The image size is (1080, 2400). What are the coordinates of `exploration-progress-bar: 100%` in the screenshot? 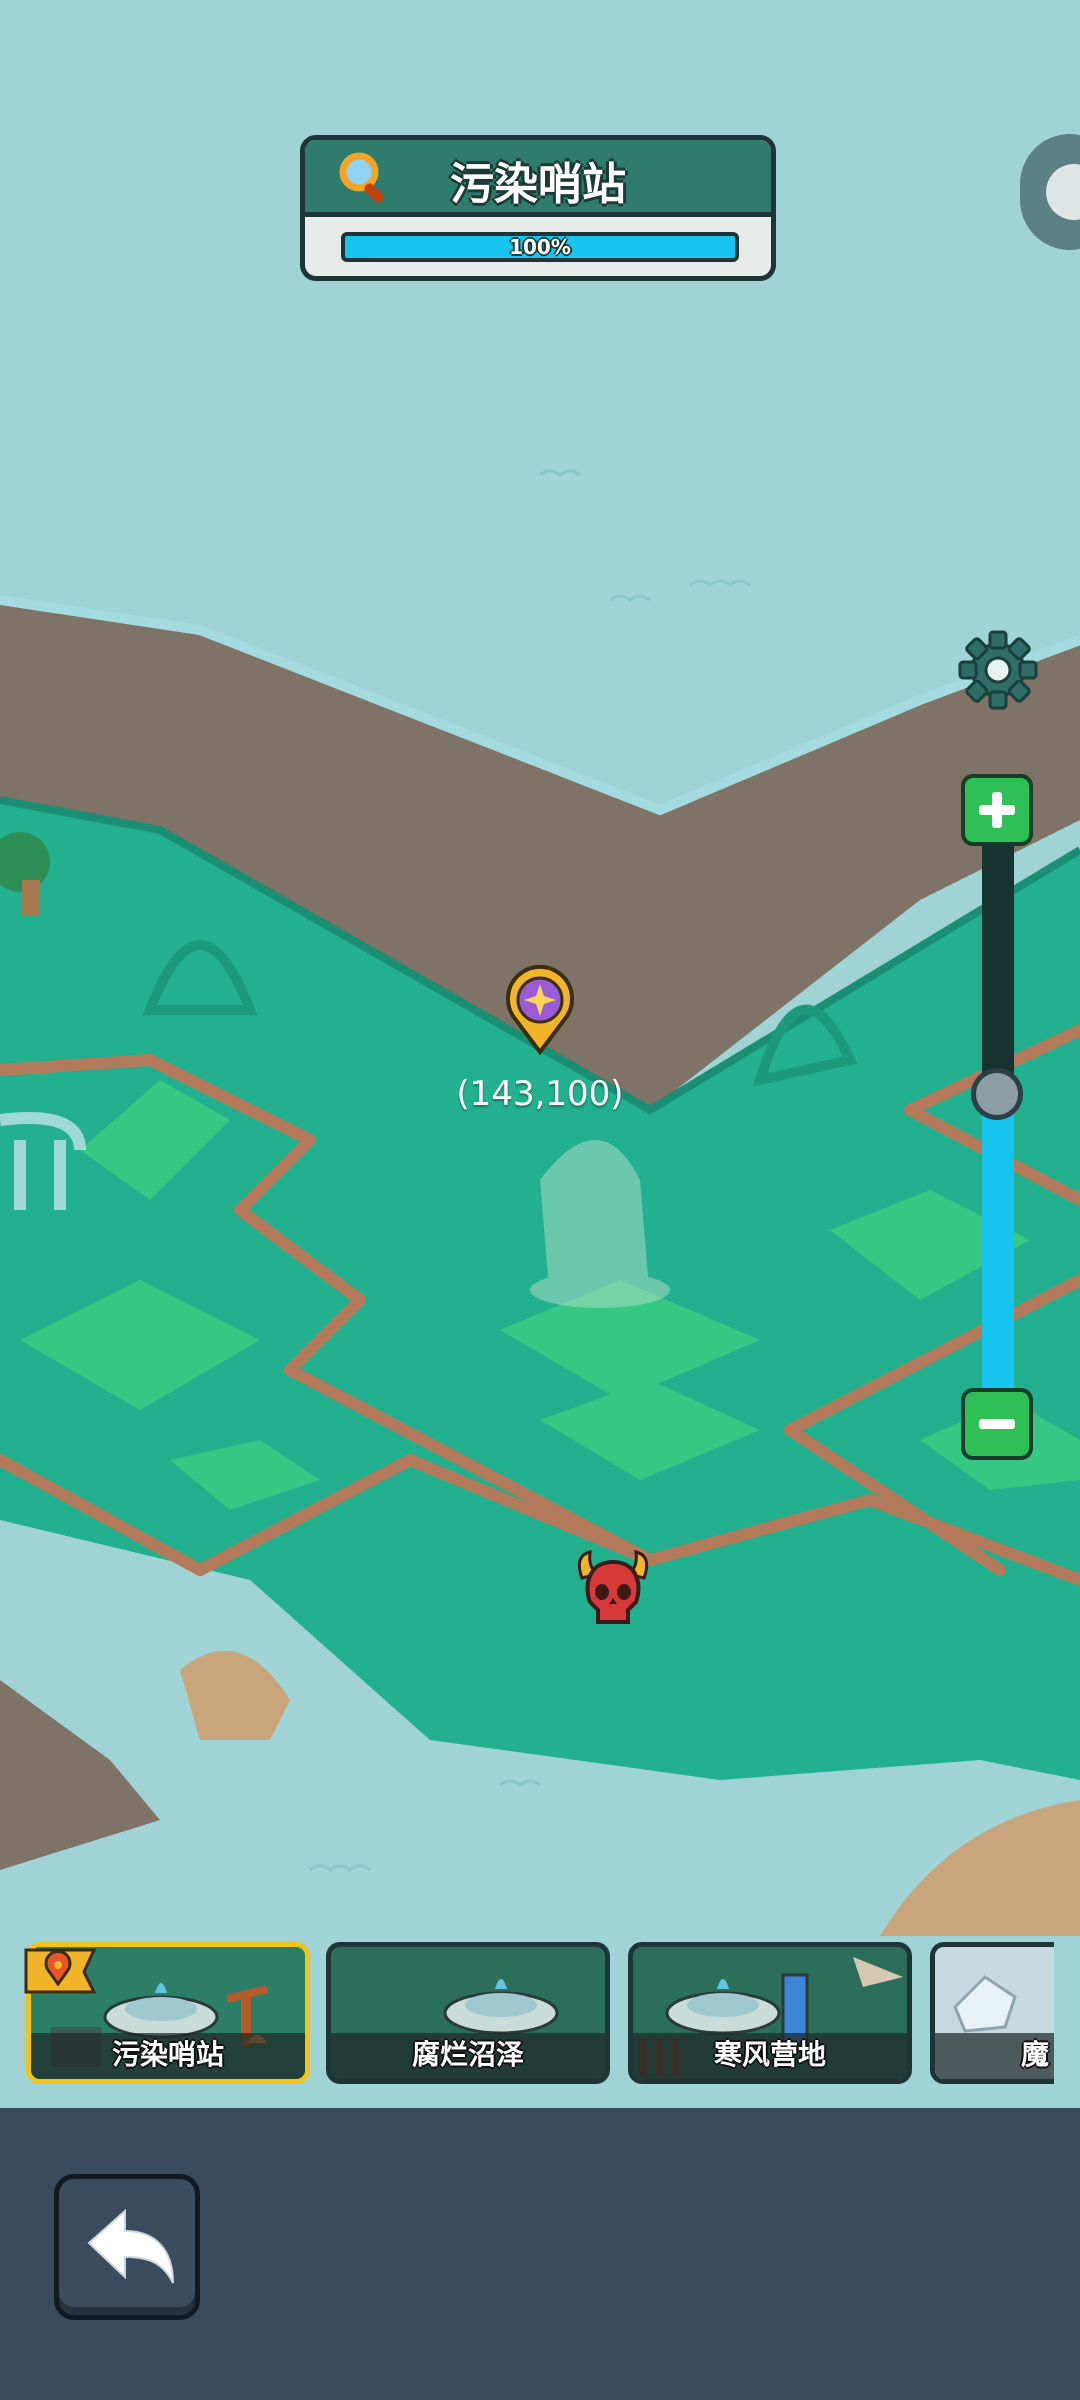 It's located at (540, 247).